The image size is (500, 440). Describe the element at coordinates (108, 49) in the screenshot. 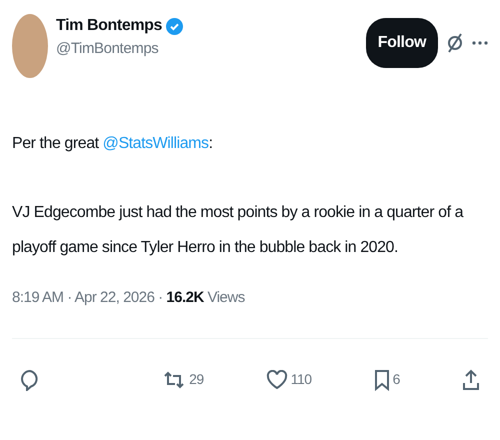

I see `author-handle: @TimBontemps` at that location.